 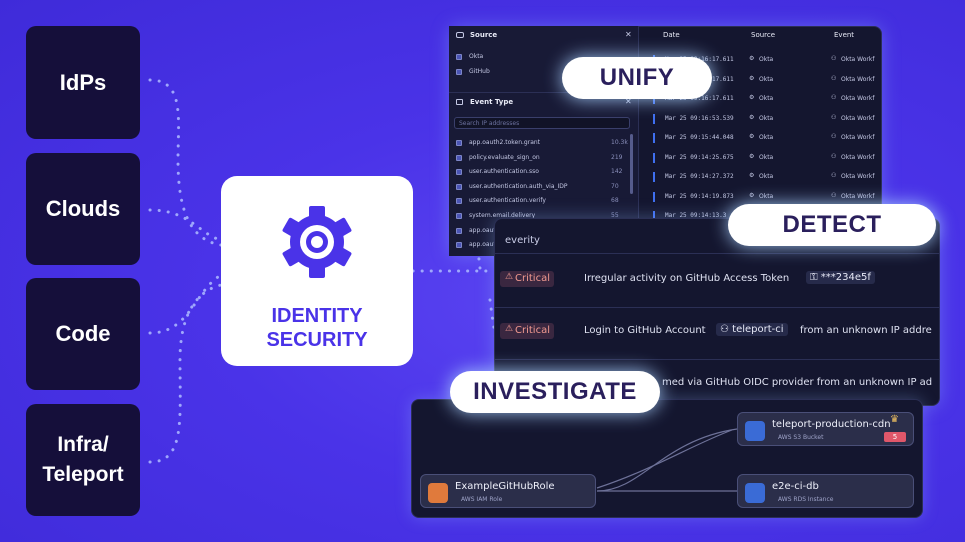 I want to click on row-date: Mar 25 09:14:19.873, so click(x=699, y=196).